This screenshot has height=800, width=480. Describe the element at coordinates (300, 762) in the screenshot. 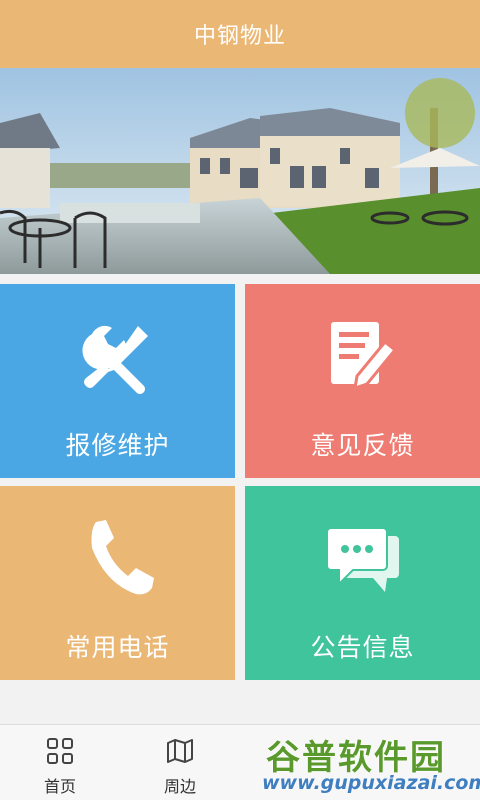

I see `tab-third` at that location.